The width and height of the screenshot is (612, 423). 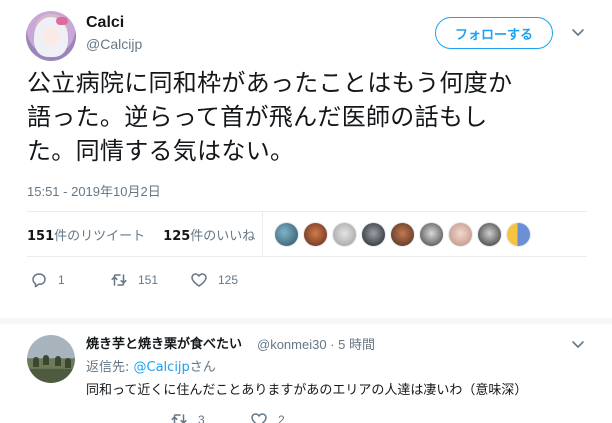 What do you see at coordinates (94, 190) in the screenshot?
I see `tweet-timestamp: 15:51 - 2019年10月2日` at bounding box center [94, 190].